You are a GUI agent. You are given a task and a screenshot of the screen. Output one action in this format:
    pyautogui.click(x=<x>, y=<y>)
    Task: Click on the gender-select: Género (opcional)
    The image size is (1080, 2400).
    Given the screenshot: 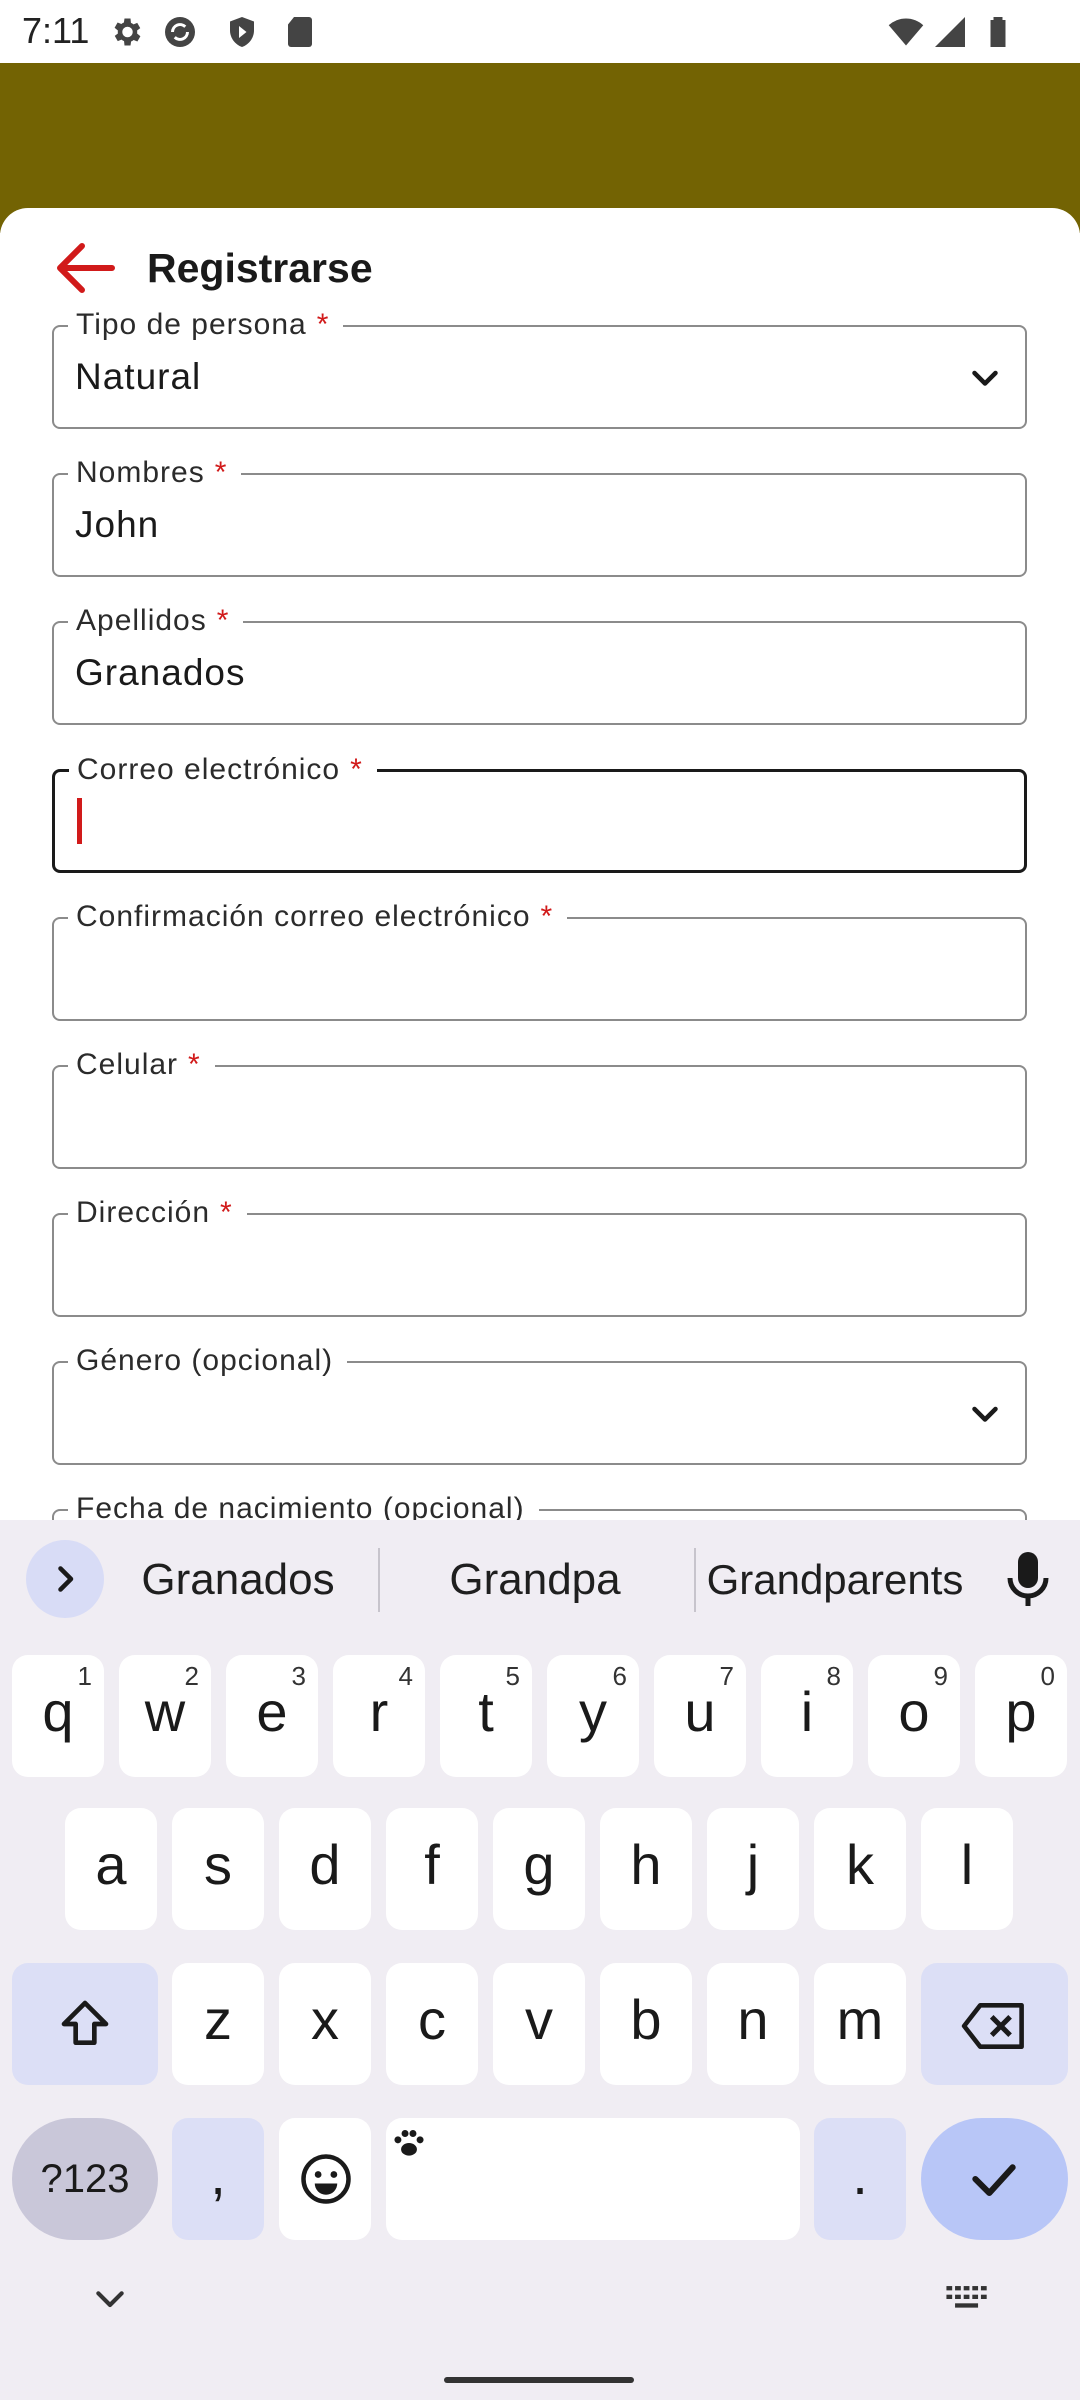 What is the action you would take?
    pyautogui.click(x=539, y=1403)
    